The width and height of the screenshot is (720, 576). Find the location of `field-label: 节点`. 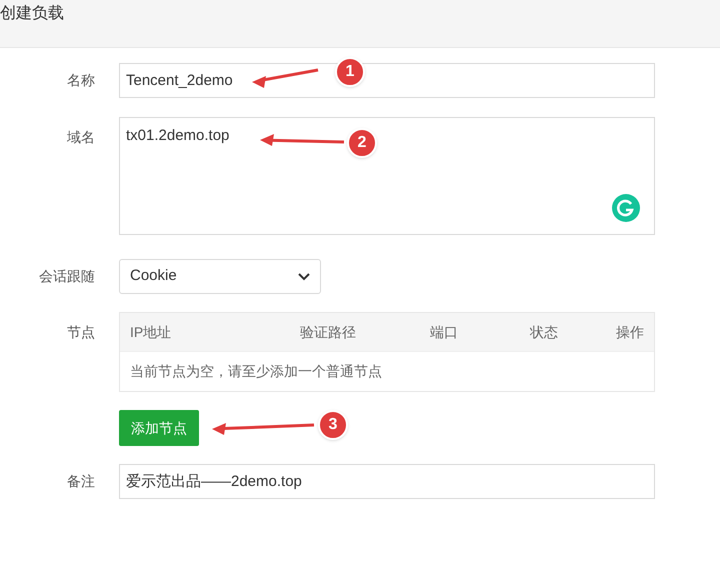

field-label: 节点 is located at coordinates (81, 332).